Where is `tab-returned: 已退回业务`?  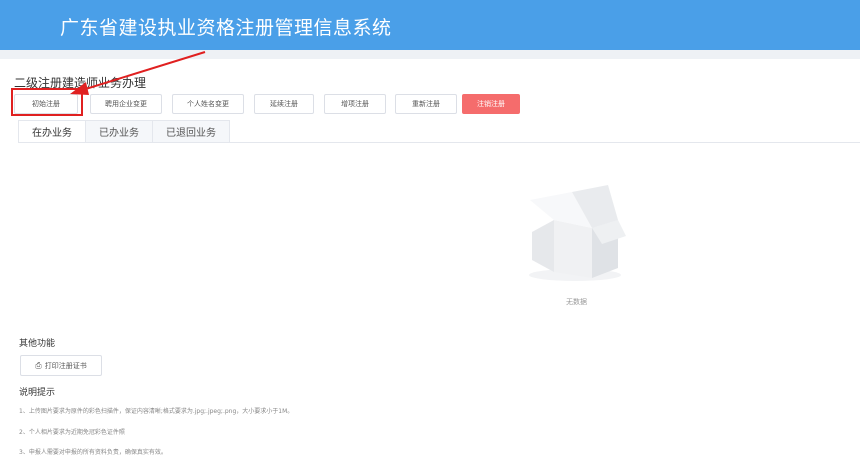 tab-returned: 已退回业务 is located at coordinates (191, 131).